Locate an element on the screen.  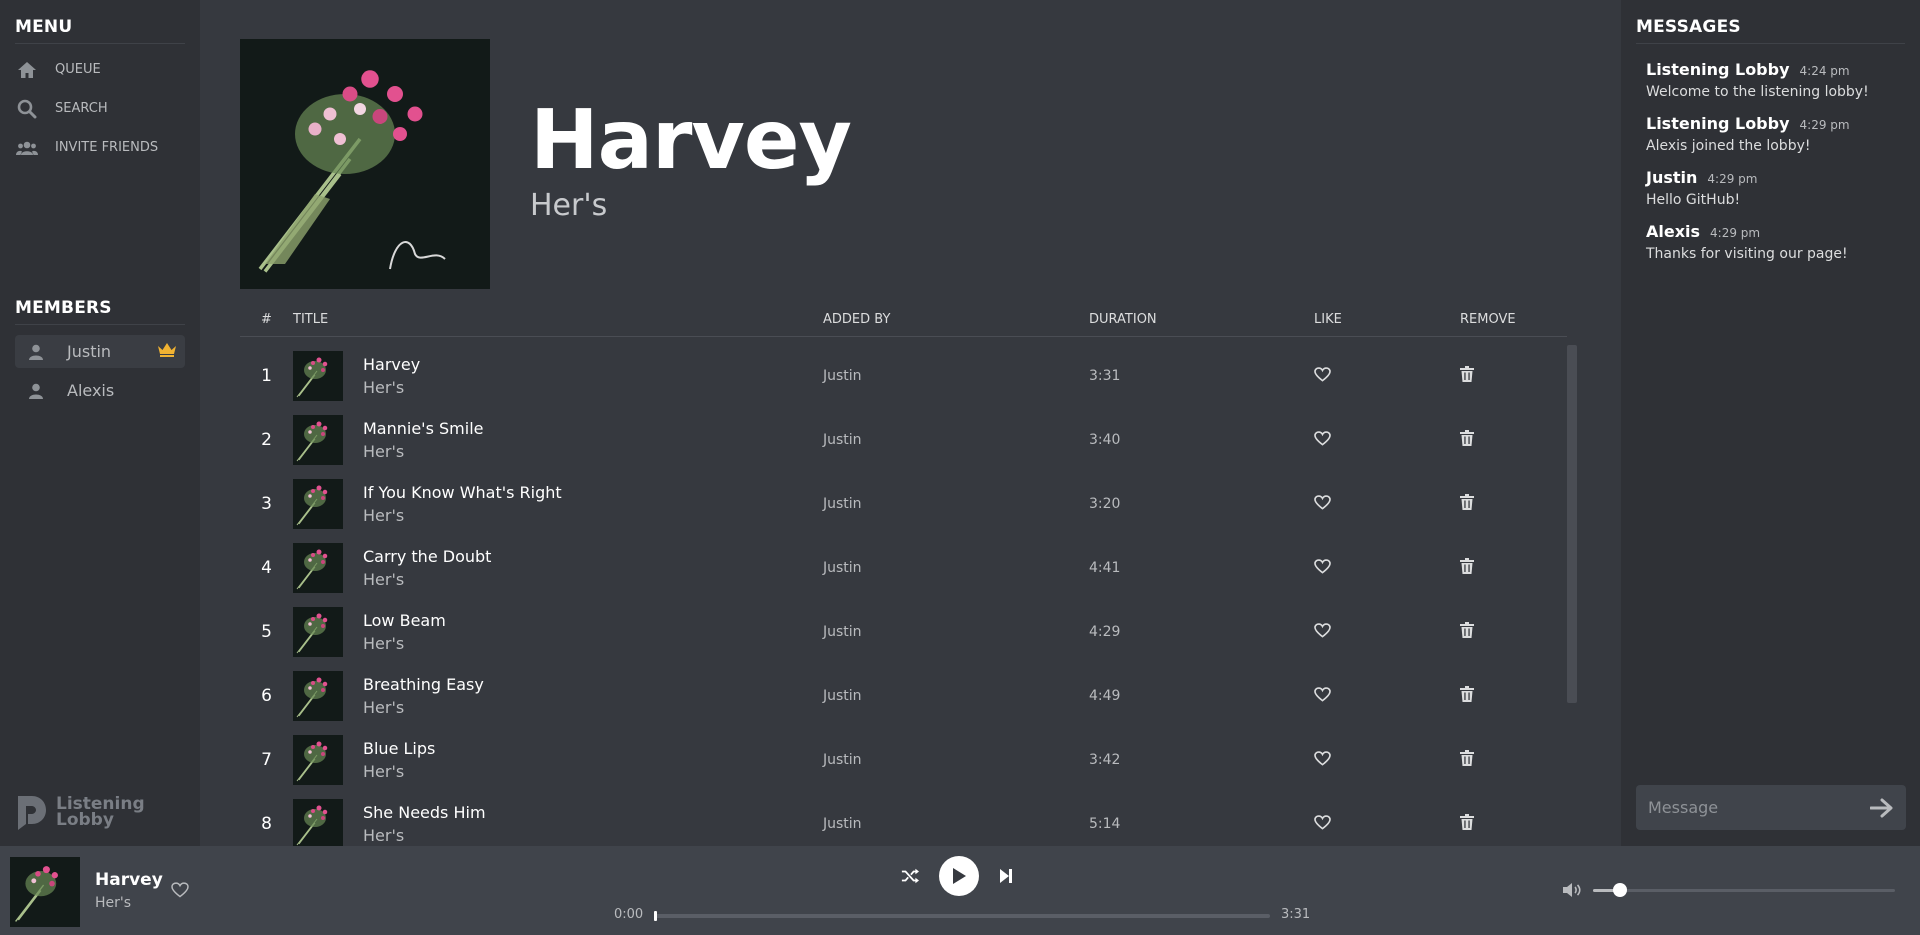
users-icon is located at coordinates (27, 148).